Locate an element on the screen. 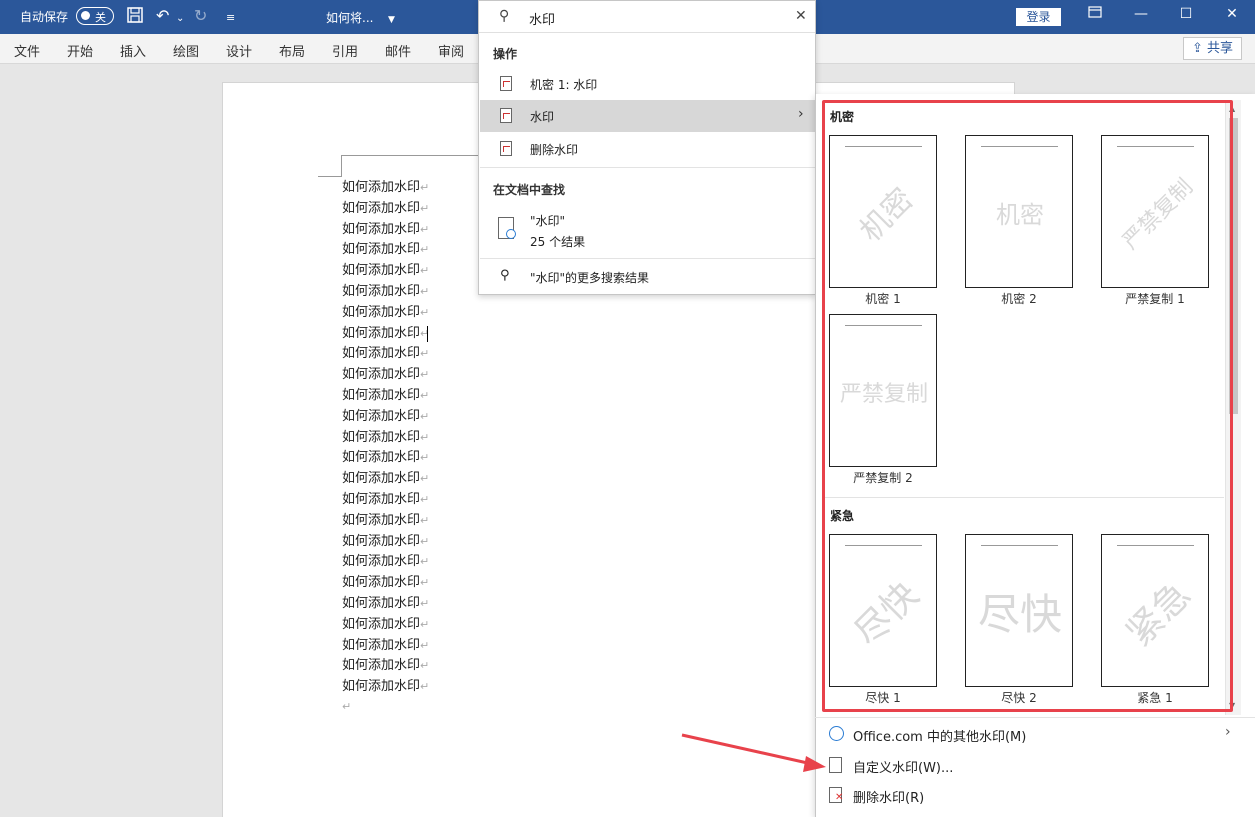 This screenshot has height=817, width=1255. tab-draw: 绘图 is located at coordinates (186, 50).